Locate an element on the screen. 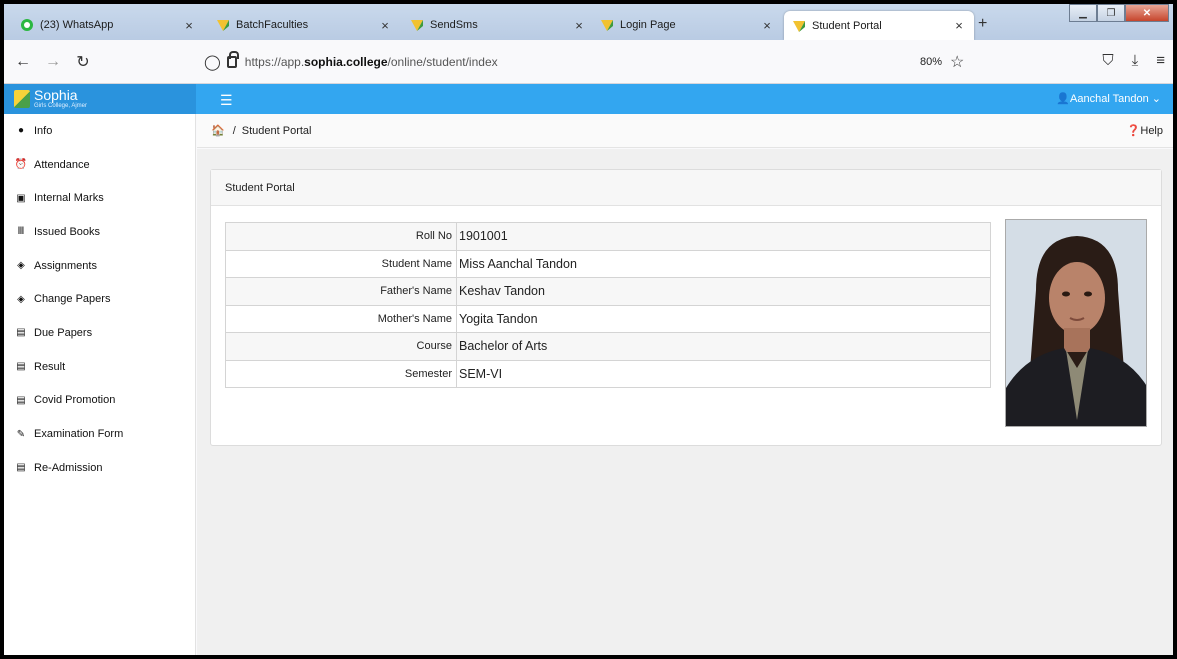 This screenshot has width=1177, height=659. url-prefix: https://app. is located at coordinates (274, 62).